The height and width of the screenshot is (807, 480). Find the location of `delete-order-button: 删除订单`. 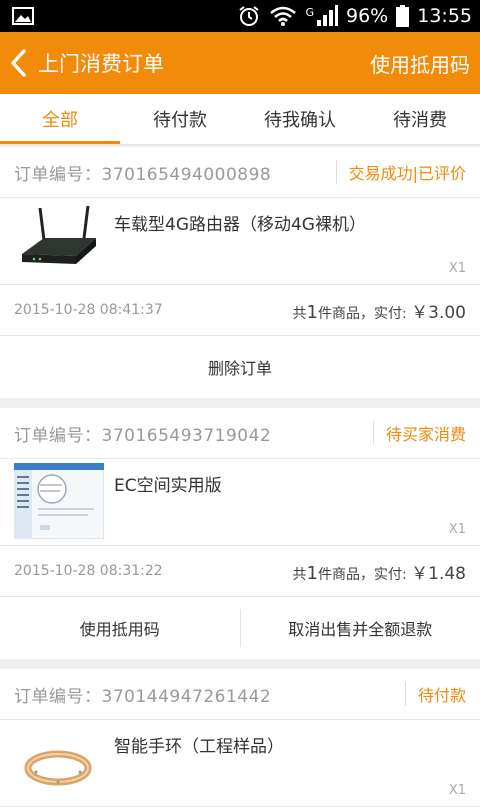

delete-order-button: 删除订单 is located at coordinates (240, 367).